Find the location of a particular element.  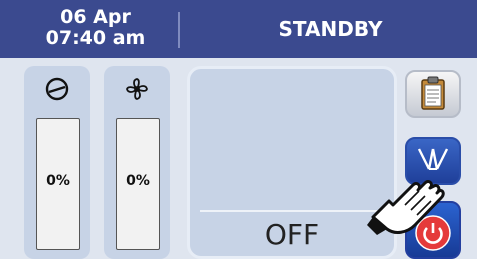

compressor-level-bar: 0% is located at coordinates (58, 184).